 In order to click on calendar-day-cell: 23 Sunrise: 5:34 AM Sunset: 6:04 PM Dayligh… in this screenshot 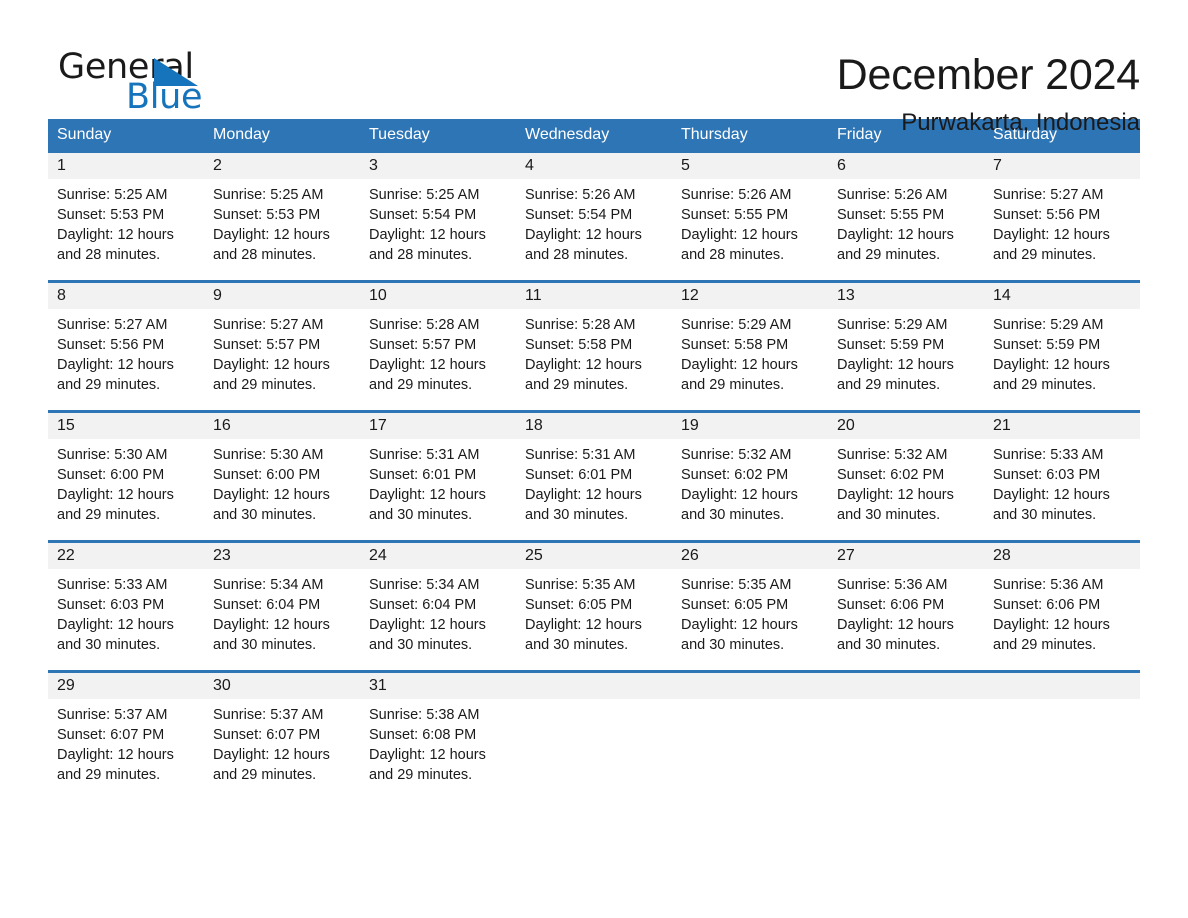, I will do `click(282, 603)`.